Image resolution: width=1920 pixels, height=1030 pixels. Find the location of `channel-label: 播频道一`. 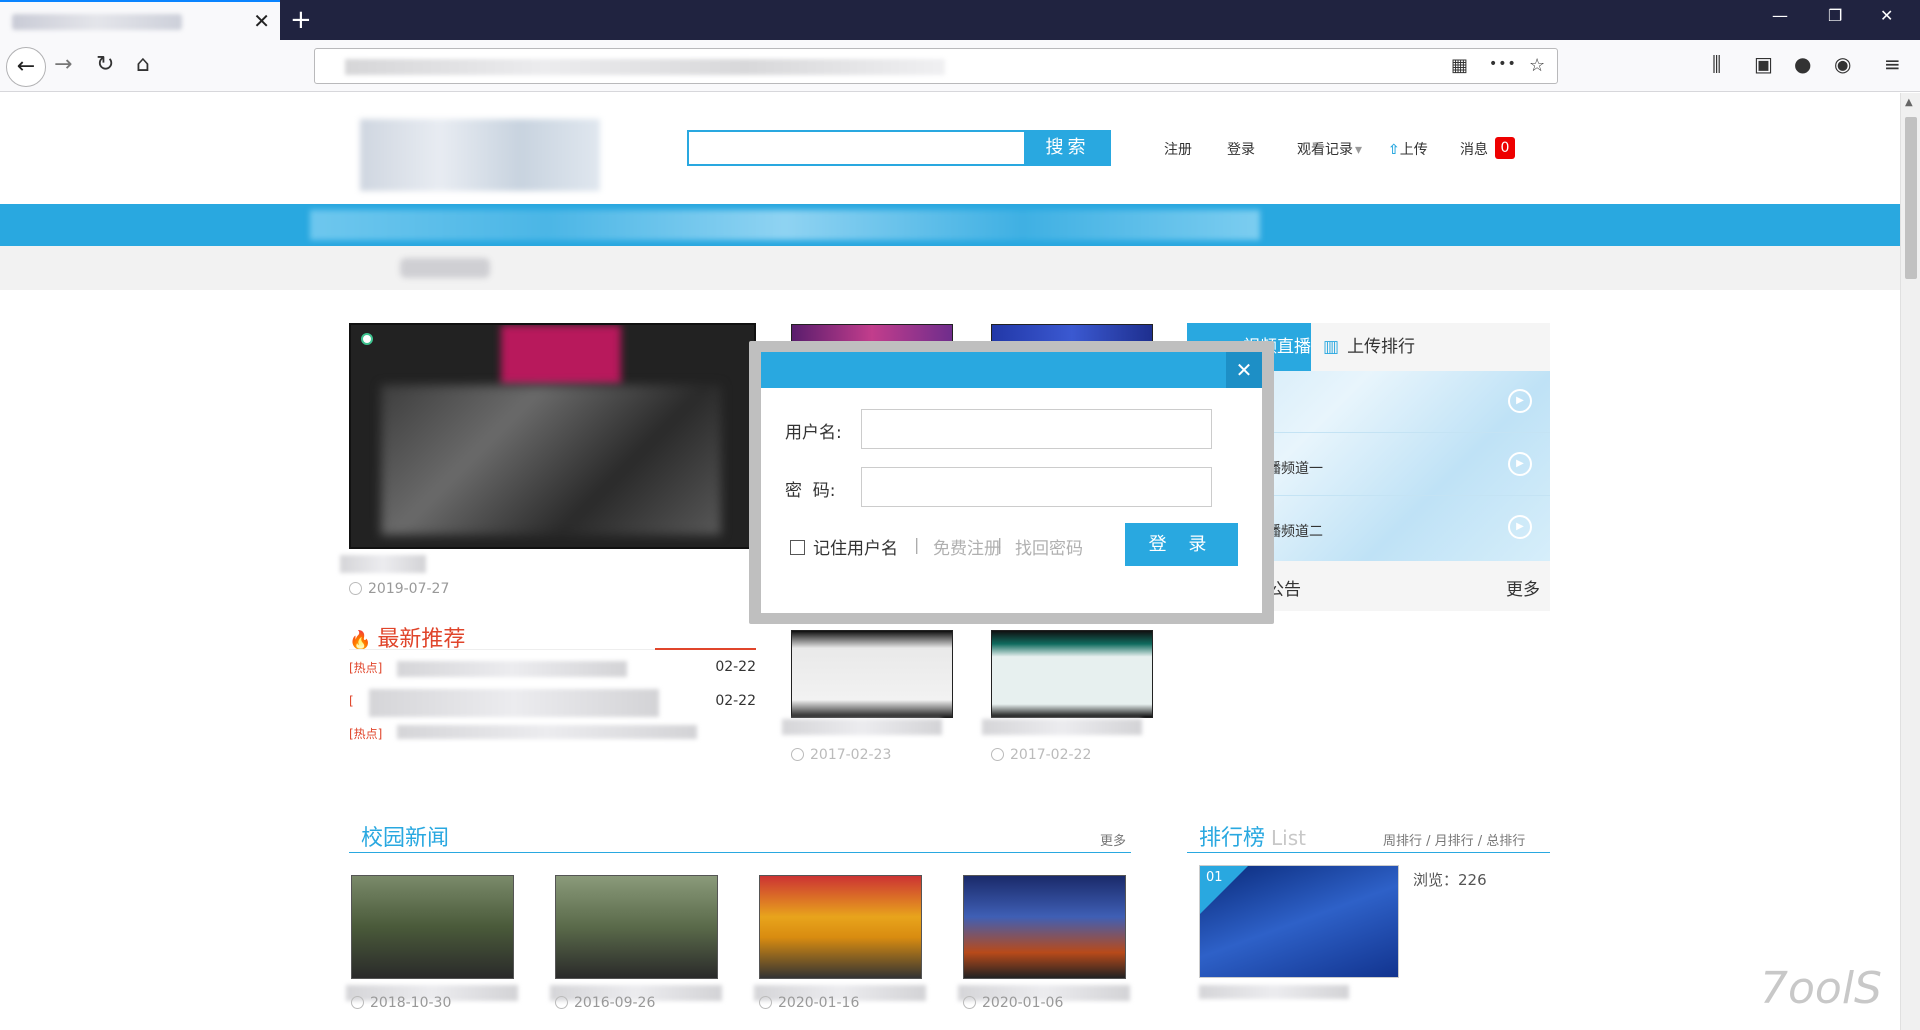

channel-label: 播频道一 is located at coordinates (1295, 469).